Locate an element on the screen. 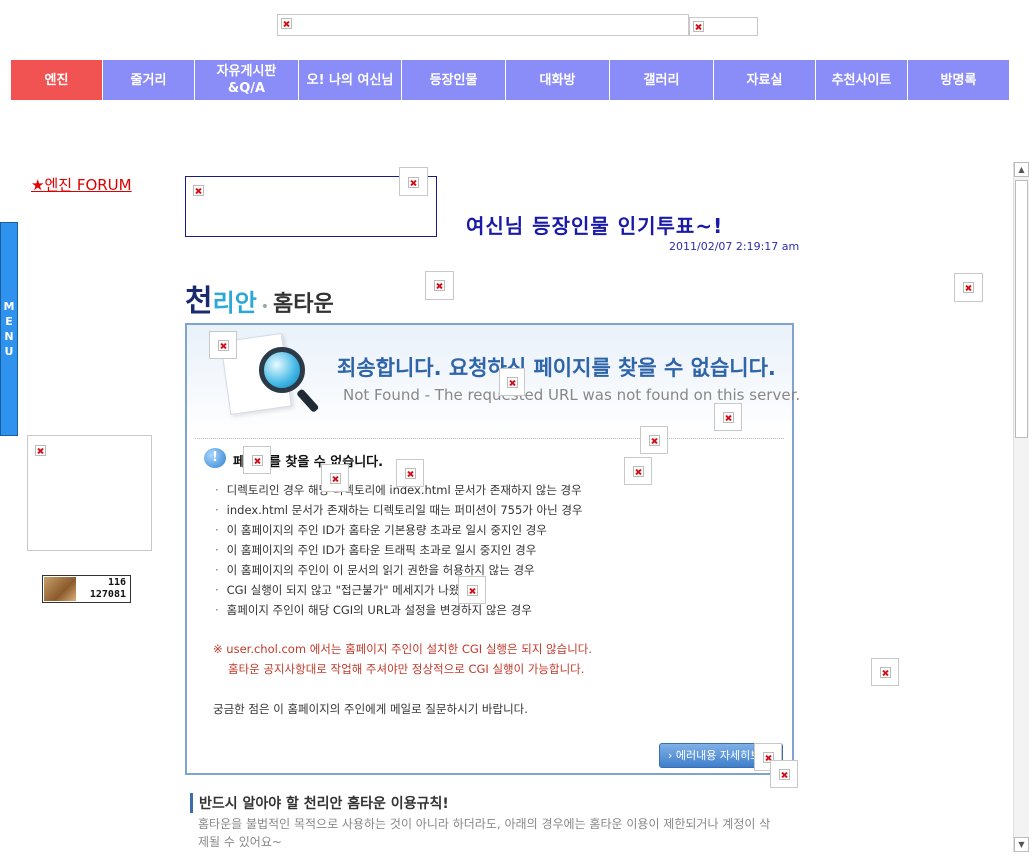 Image resolution: width=1034 pixels, height=857 pixels. page-datetime: 2011/02/07 2:19:17 am is located at coordinates (734, 246).